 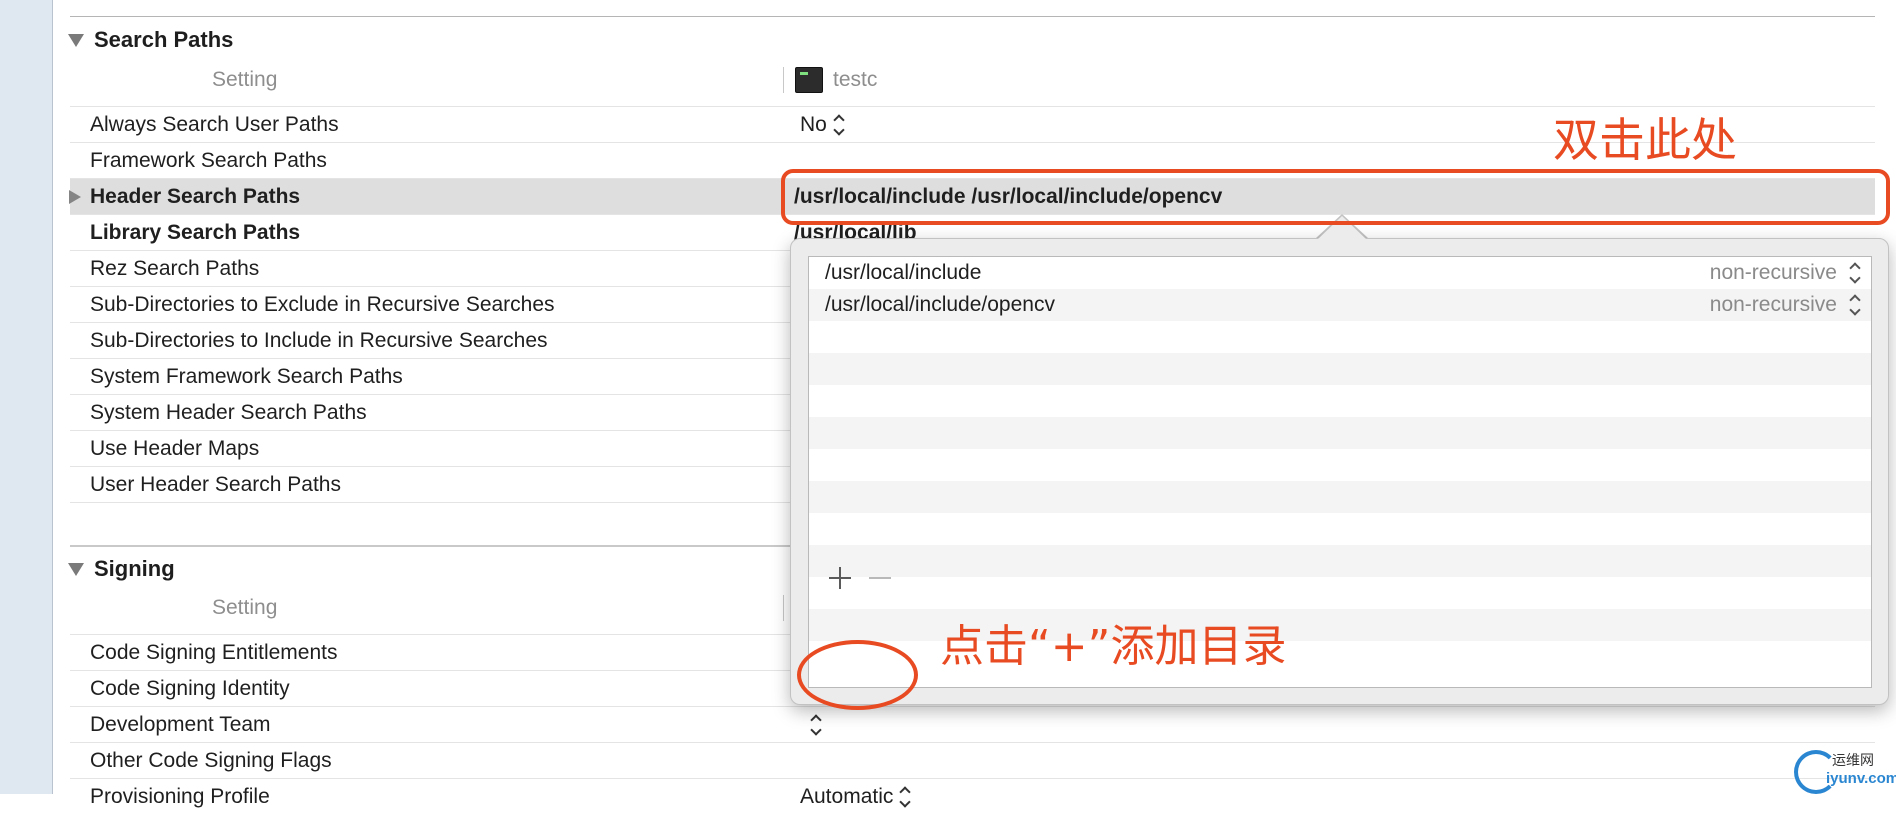 What do you see at coordinates (855, 79) in the screenshot?
I see `column-header-label: testc` at bounding box center [855, 79].